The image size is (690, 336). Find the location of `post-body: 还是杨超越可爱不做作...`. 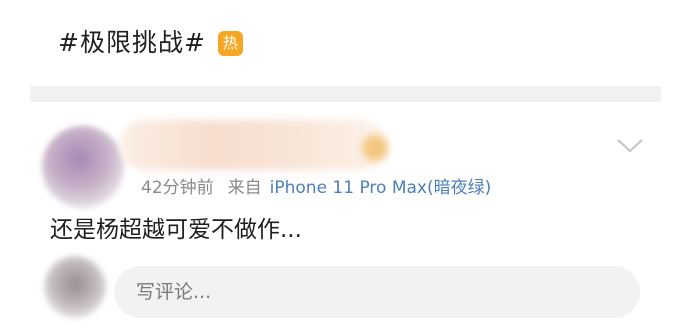

post-body: 还是杨超越可爱不做作... is located at coordinates (176, 230).